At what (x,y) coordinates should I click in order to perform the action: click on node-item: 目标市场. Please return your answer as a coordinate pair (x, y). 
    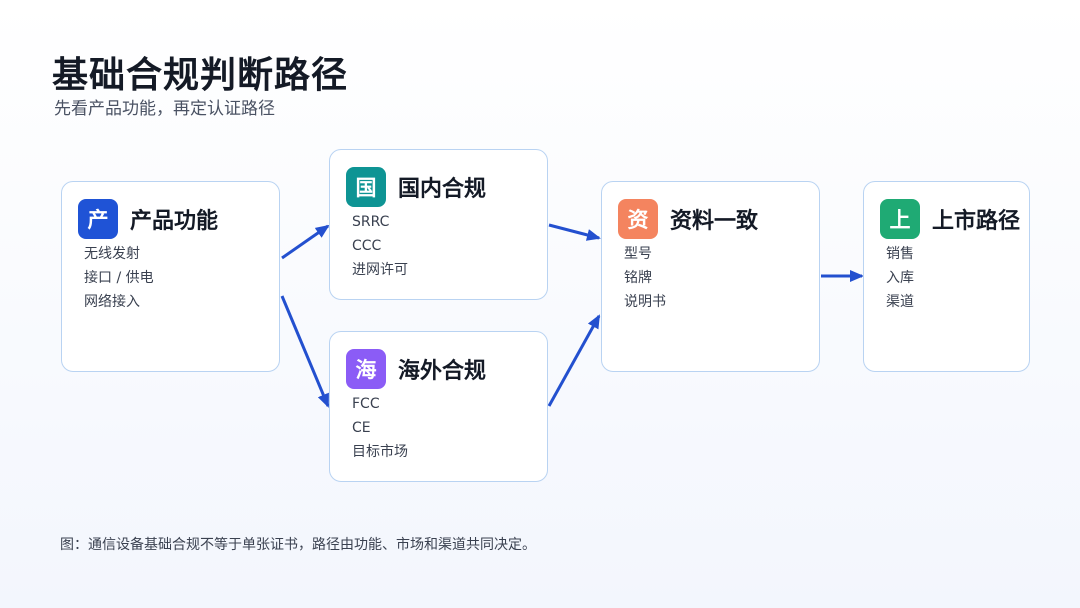
    Looking at the image, I should click on (380, 452).